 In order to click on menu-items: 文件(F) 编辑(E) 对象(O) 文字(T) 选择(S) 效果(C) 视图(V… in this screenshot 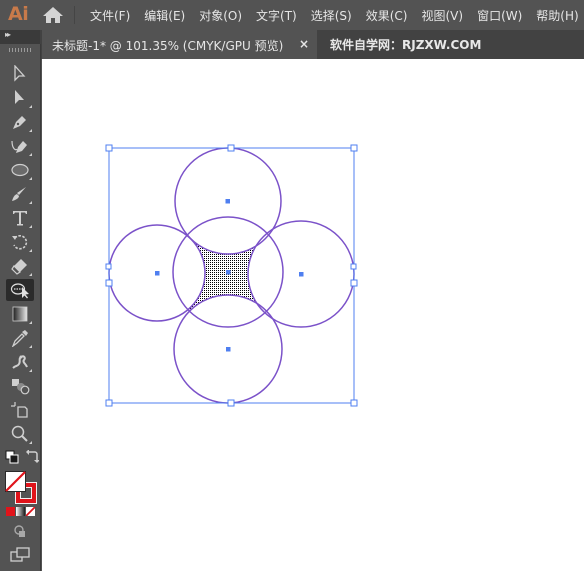, I will do `click(337, 15)`.